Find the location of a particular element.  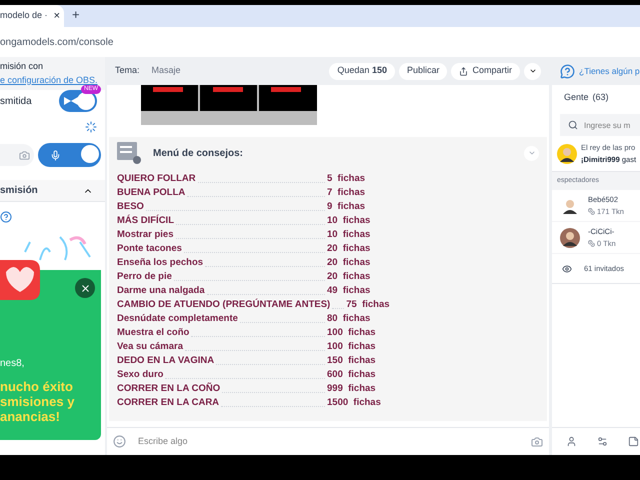

topic-label: Tema: is located at coordinates (127, 71).